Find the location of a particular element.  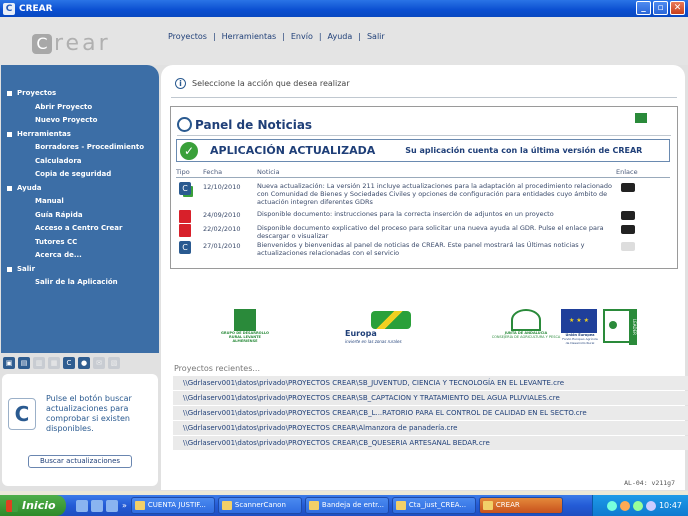

sidebar-head-proyectos: Proyectos is located at coordinates (80, 94).